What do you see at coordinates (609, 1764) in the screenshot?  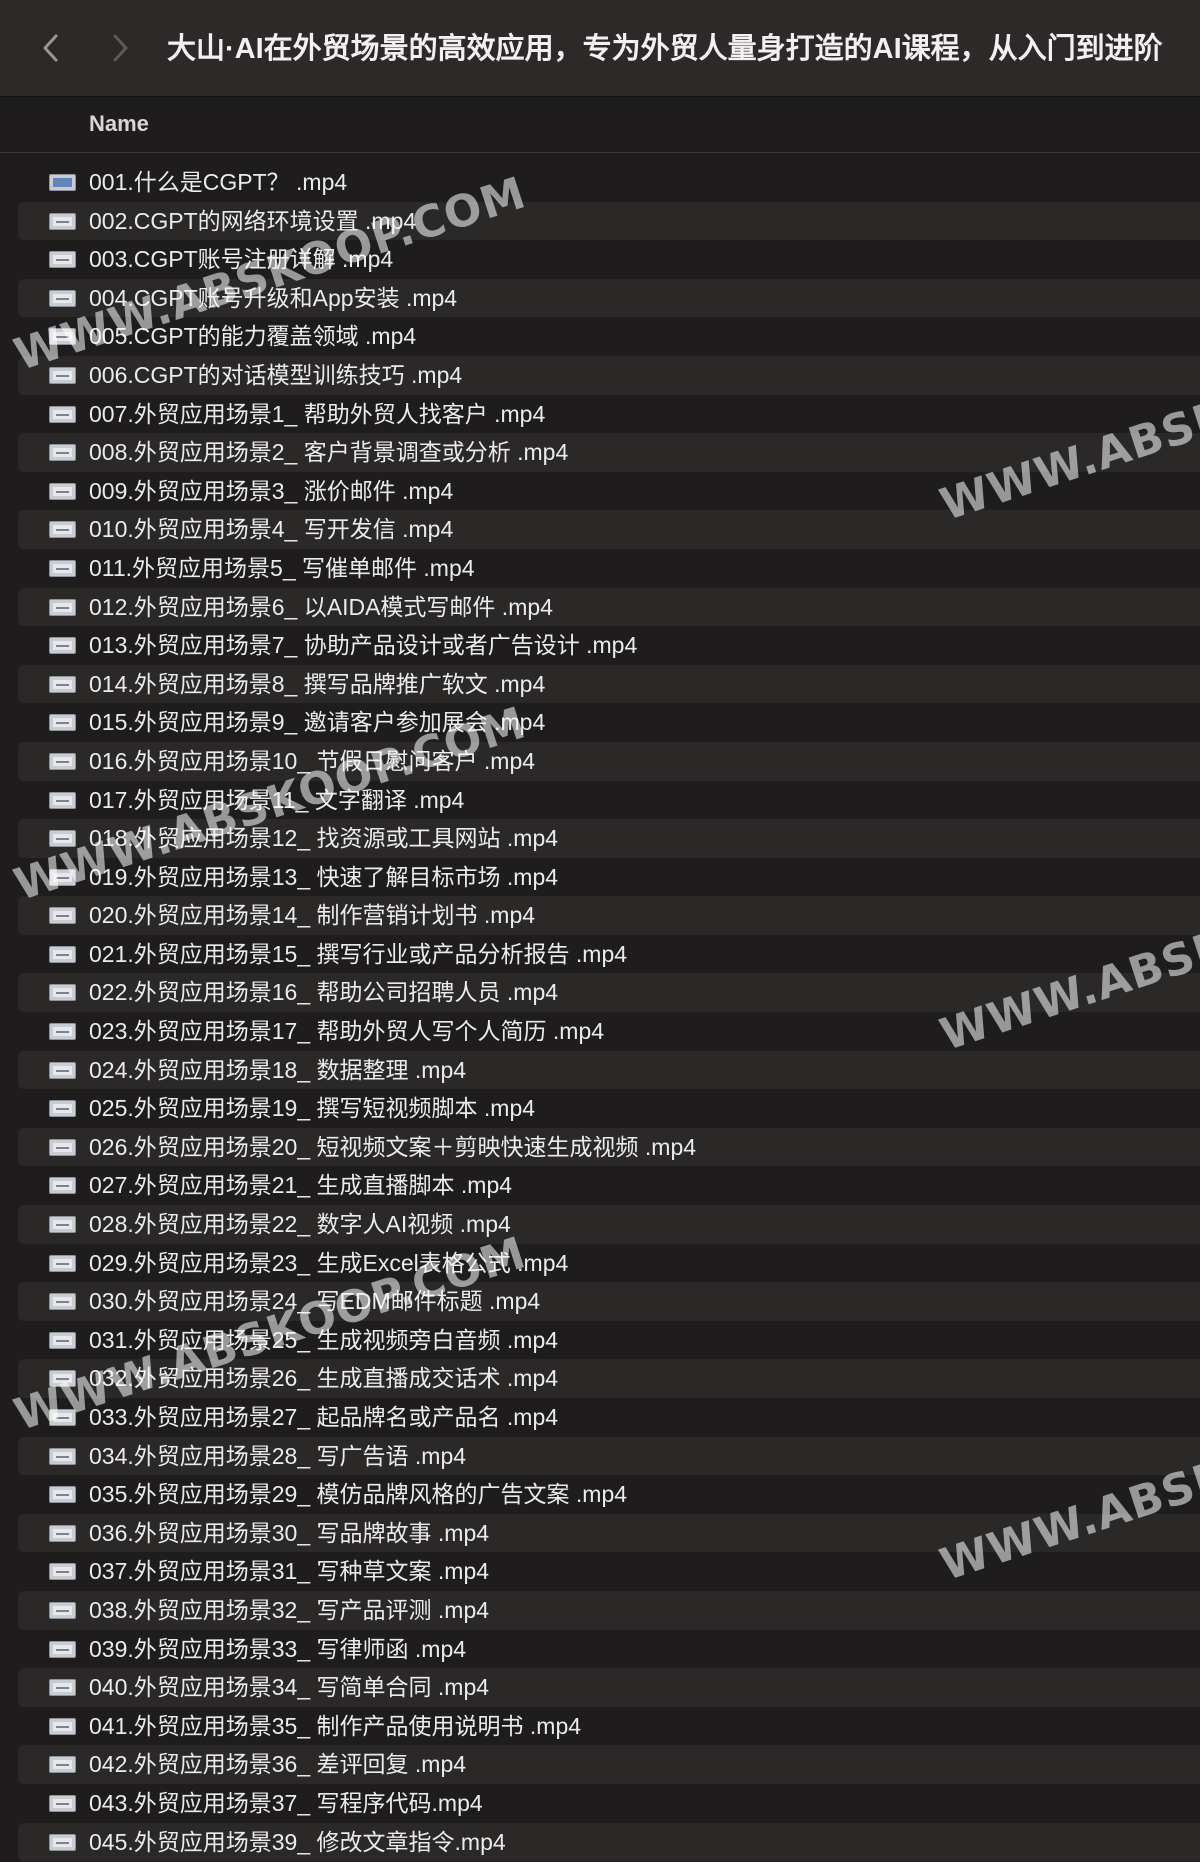 I see `file-row: 042.外贸应用场景36_ 差评回复 .mp4` at bounding box center [609, 1764].